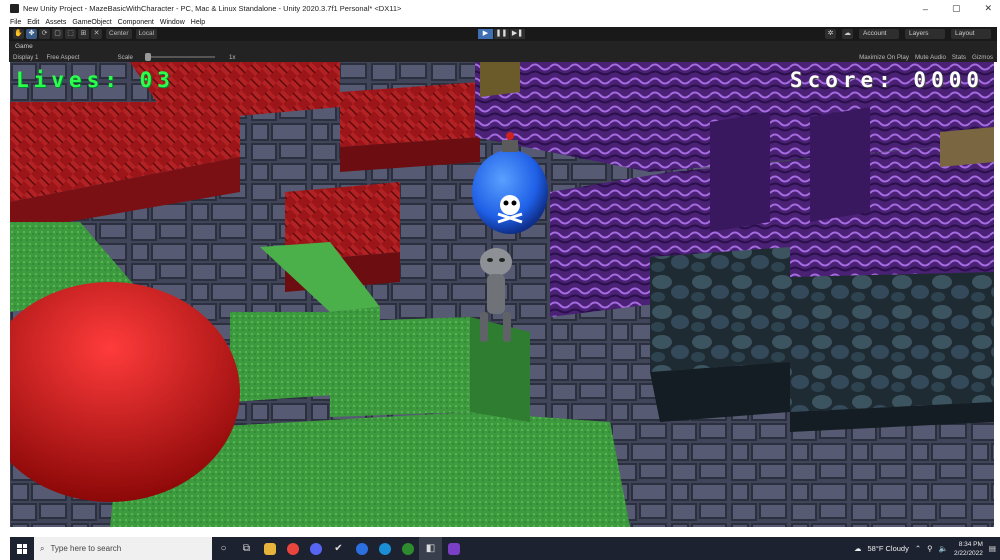 This screenshot has height=560, width=1000. Describe the element at coordinates (925, 9) in the screenshot. I see `minimize-button: –` at that location.